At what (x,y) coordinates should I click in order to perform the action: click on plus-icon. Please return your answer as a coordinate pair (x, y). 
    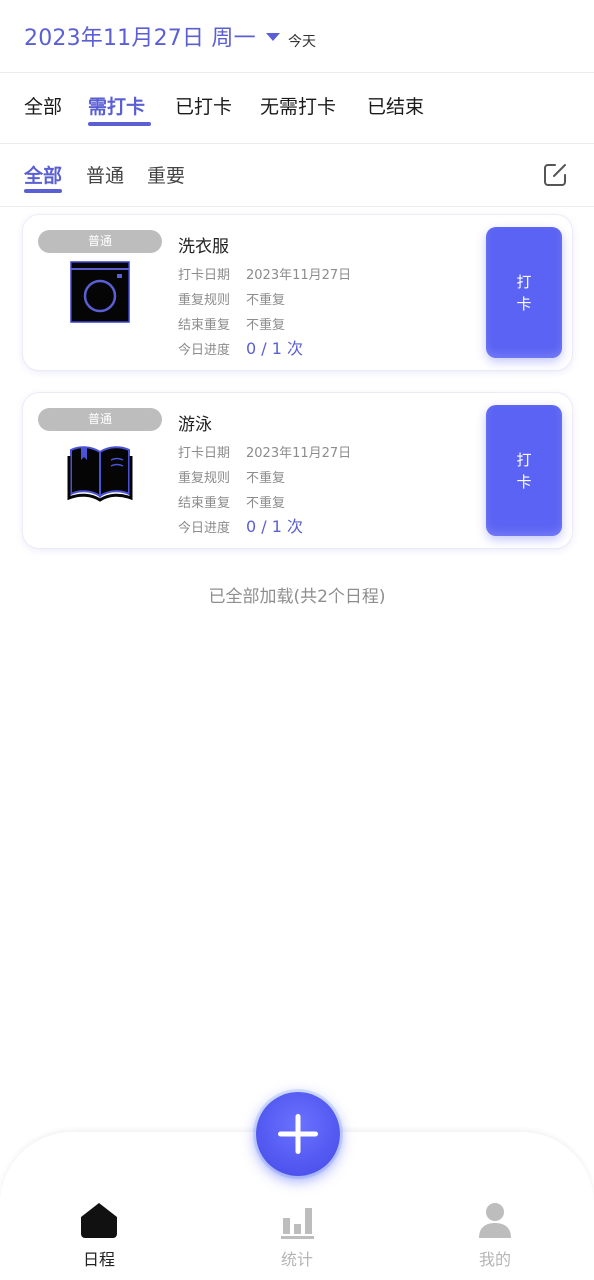
    Looking at the image, I should click on (298, 1134).